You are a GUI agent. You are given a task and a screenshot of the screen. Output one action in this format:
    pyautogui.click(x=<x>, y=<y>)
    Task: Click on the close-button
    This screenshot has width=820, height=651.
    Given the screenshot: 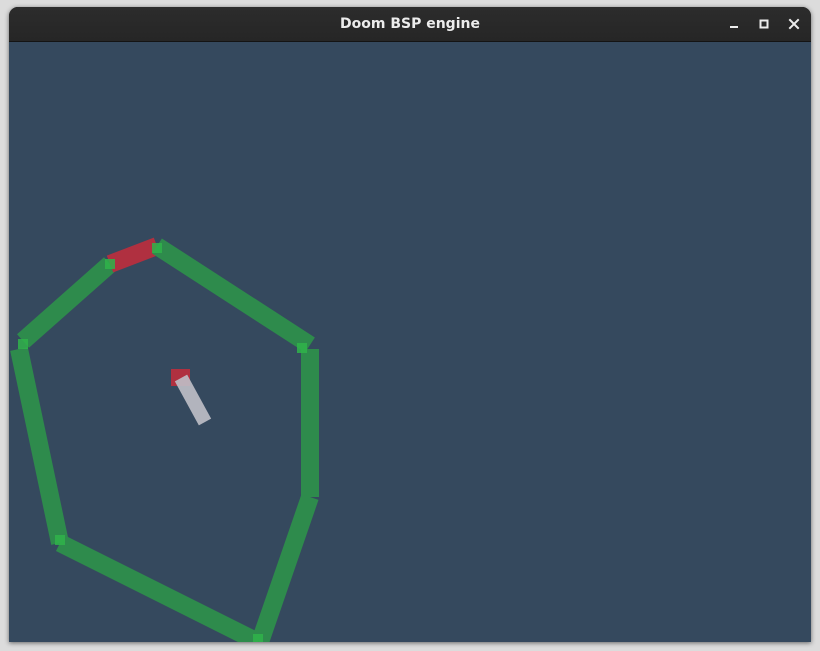 What is the action you would take?
    pyautogui.click(x=794, y=24)
    